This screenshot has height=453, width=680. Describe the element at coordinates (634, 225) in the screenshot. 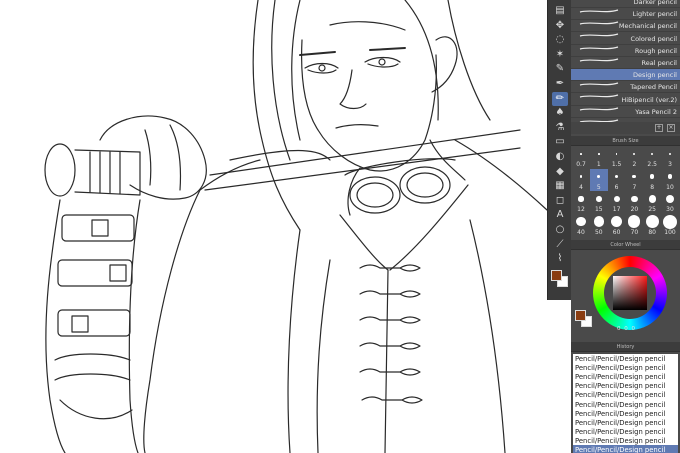

I see `brush-size-option: 70` at that location.